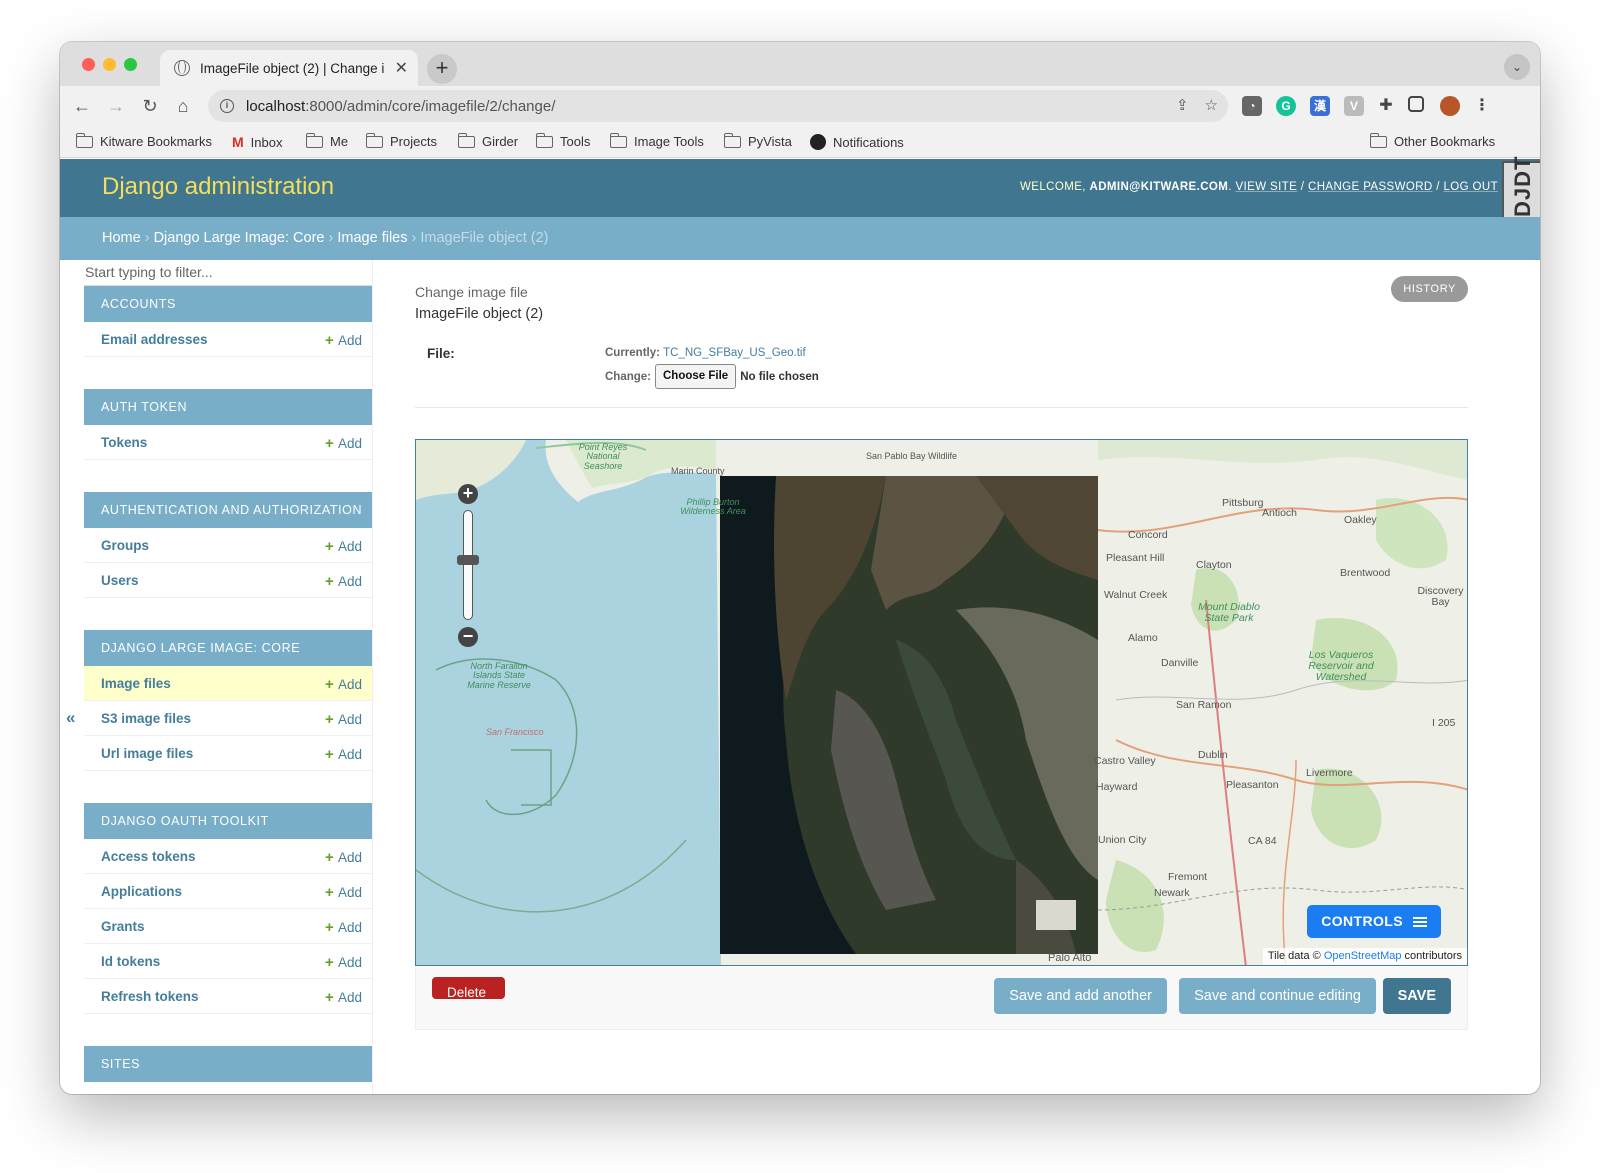 This screenshot has width=1600, height=1173. I want to click on bookmark-pyvista: PyVista, so click(758, 140).